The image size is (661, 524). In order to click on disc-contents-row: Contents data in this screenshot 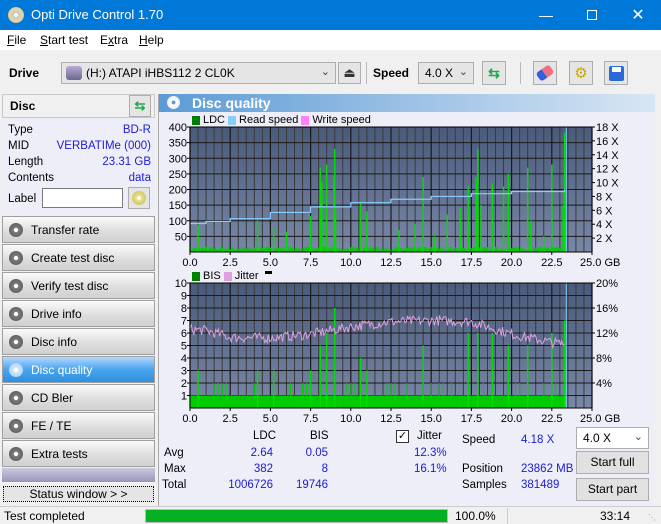, I will do `click(79, 178)`.